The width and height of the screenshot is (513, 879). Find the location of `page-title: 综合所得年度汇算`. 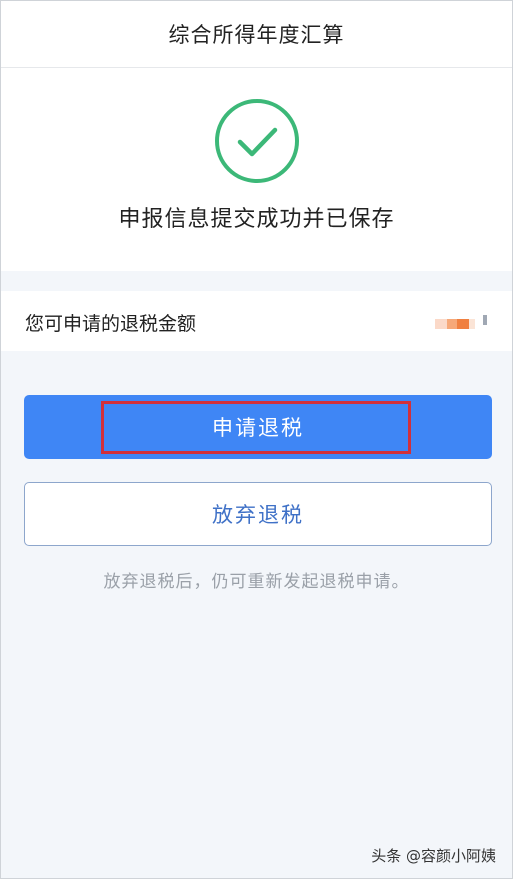

page-title: 综合所得年度汇算 is located at coordinates (256, 35).